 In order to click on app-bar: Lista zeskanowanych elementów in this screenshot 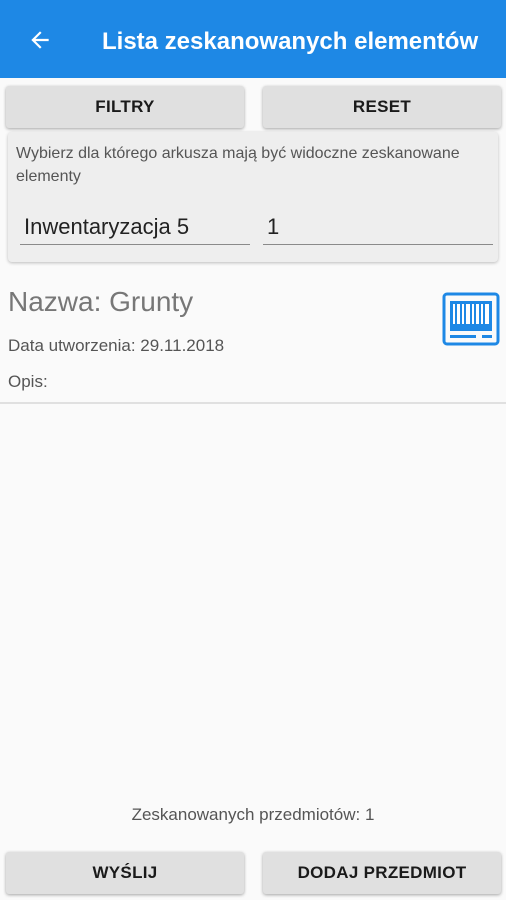, I will do `click(253, 39)`.